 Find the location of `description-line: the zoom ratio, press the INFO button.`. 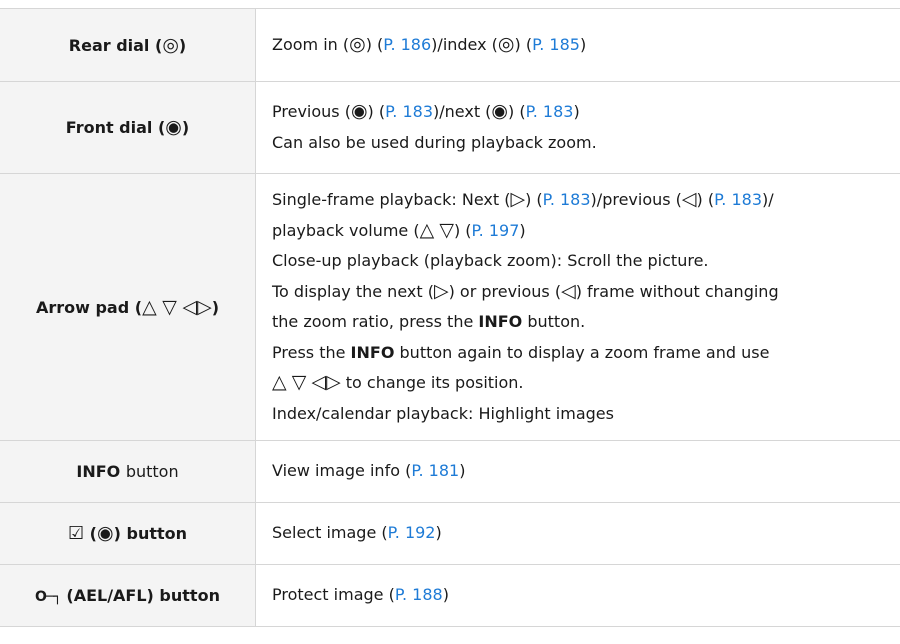

description-line: the zoom ratio, press the INFO button. is located at coordinates (429, 321).